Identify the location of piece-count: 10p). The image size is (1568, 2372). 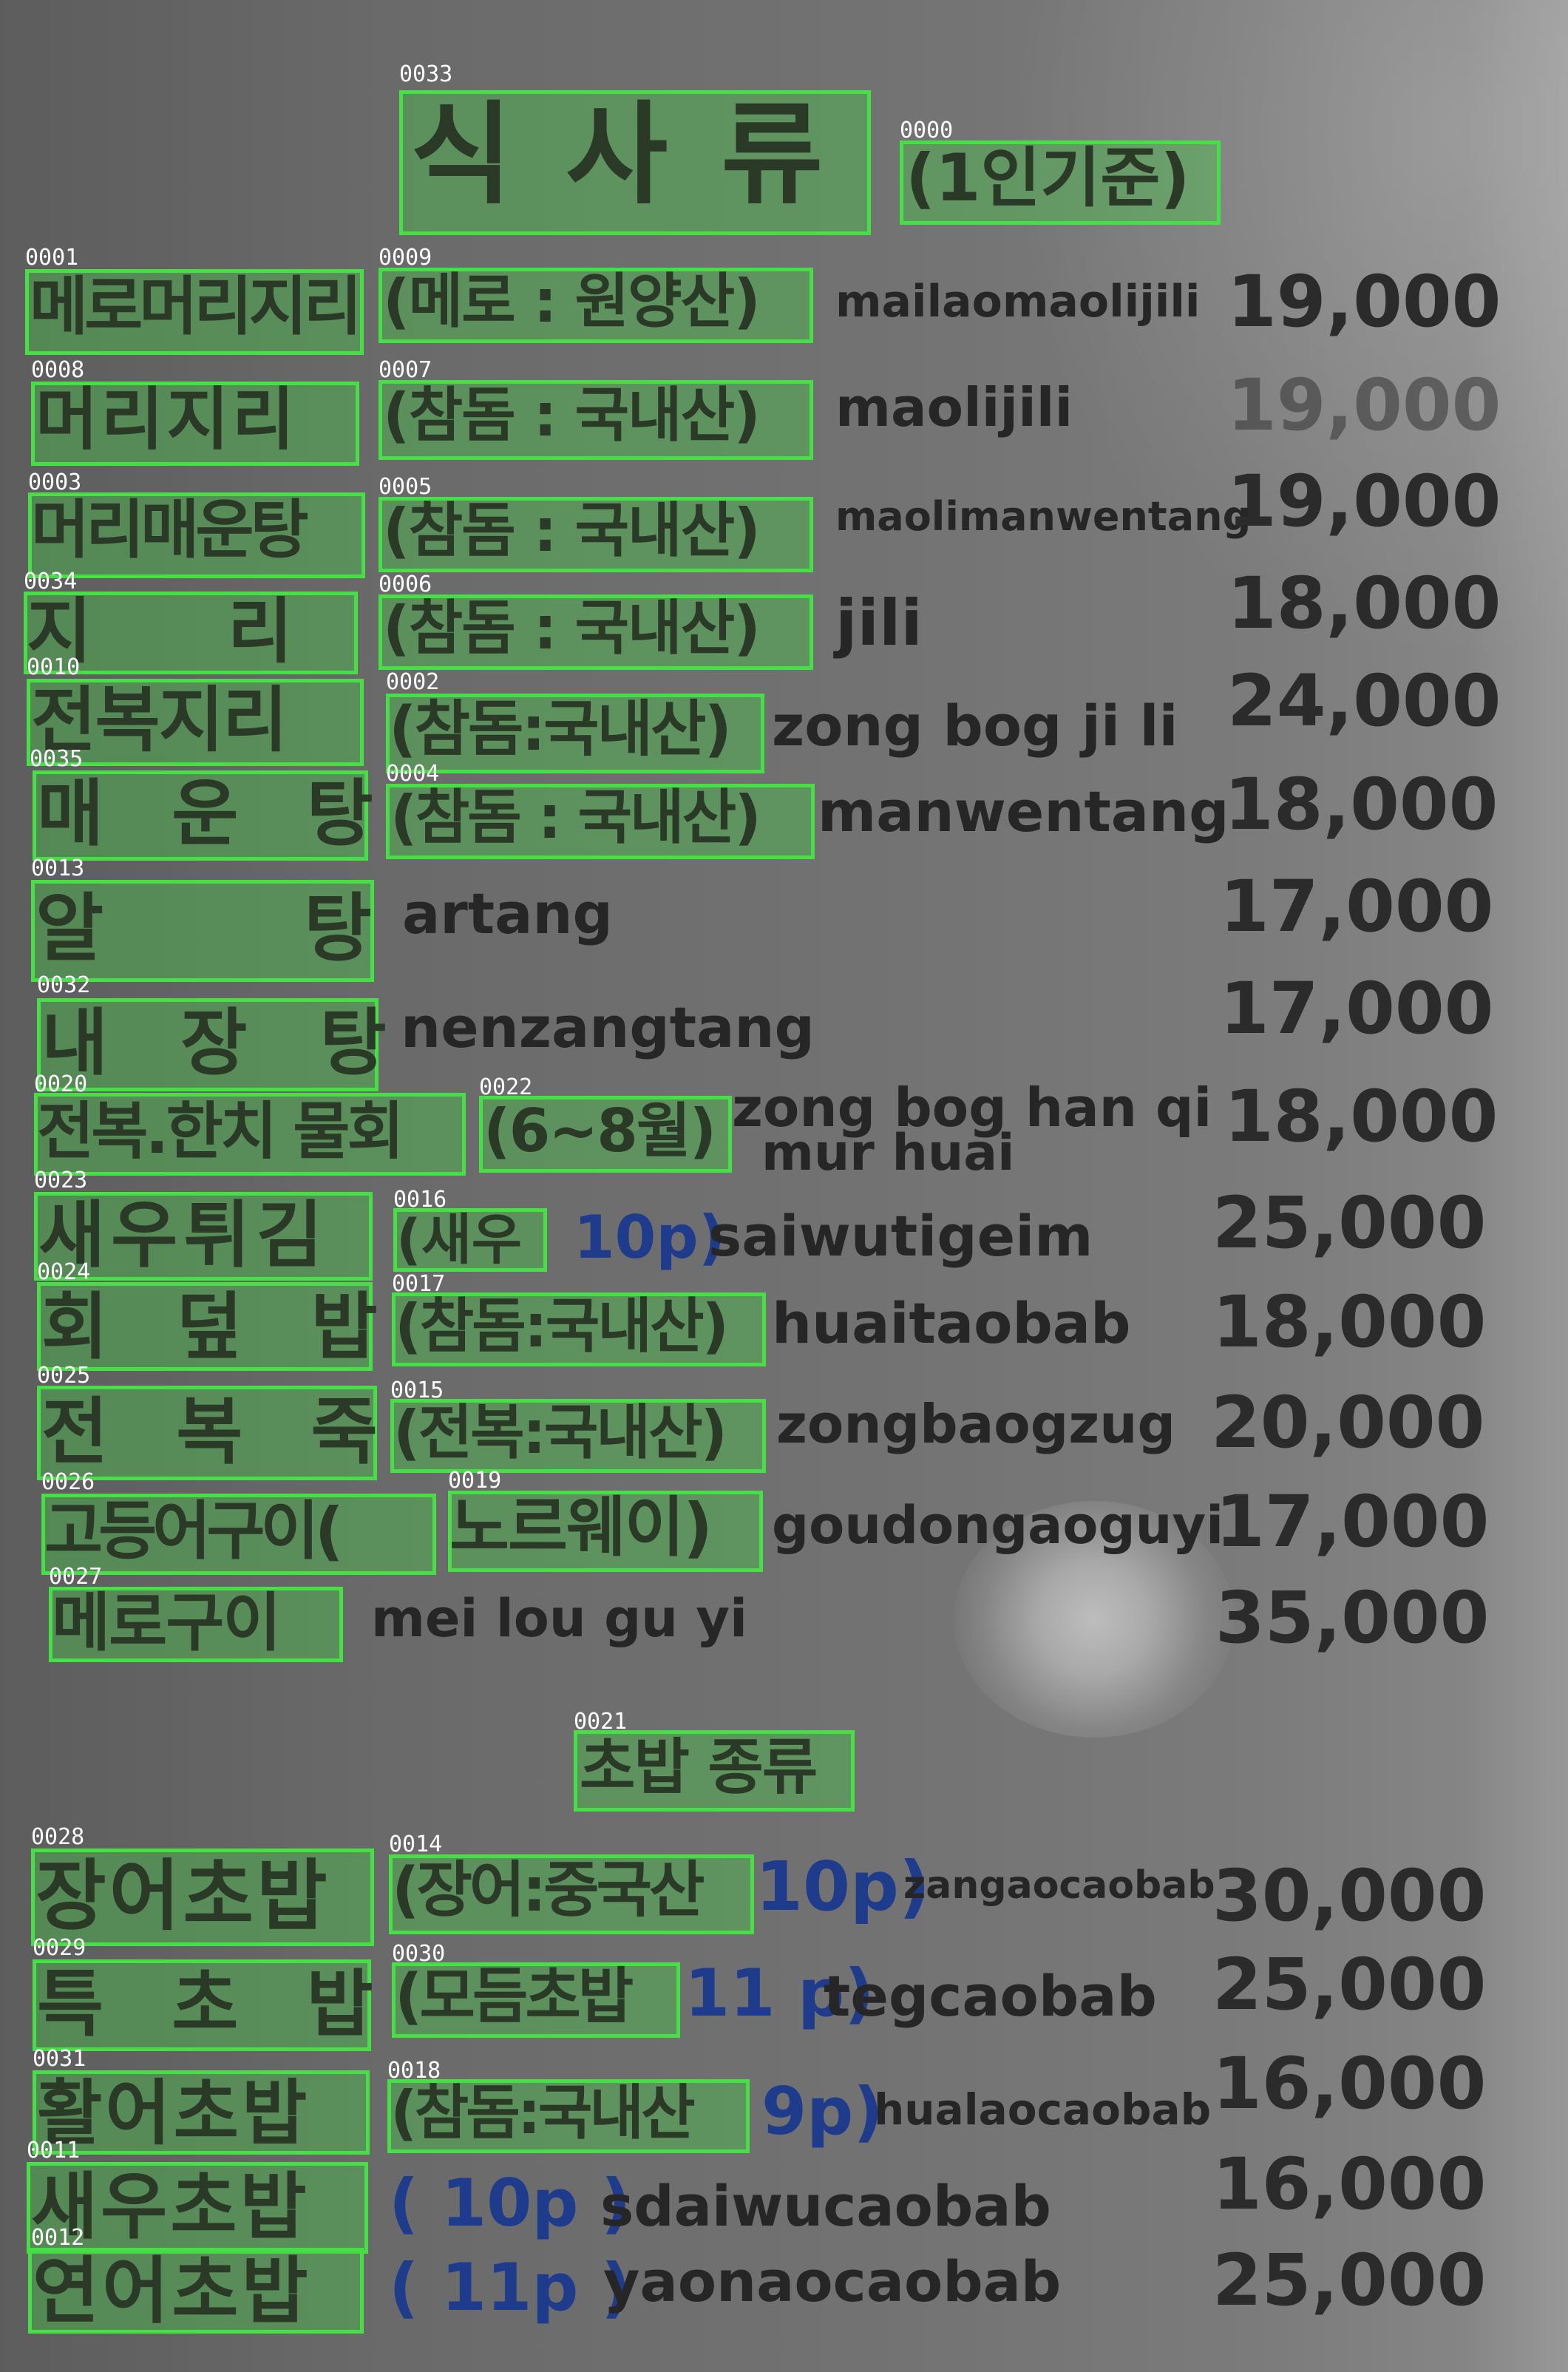
(650, 1237).